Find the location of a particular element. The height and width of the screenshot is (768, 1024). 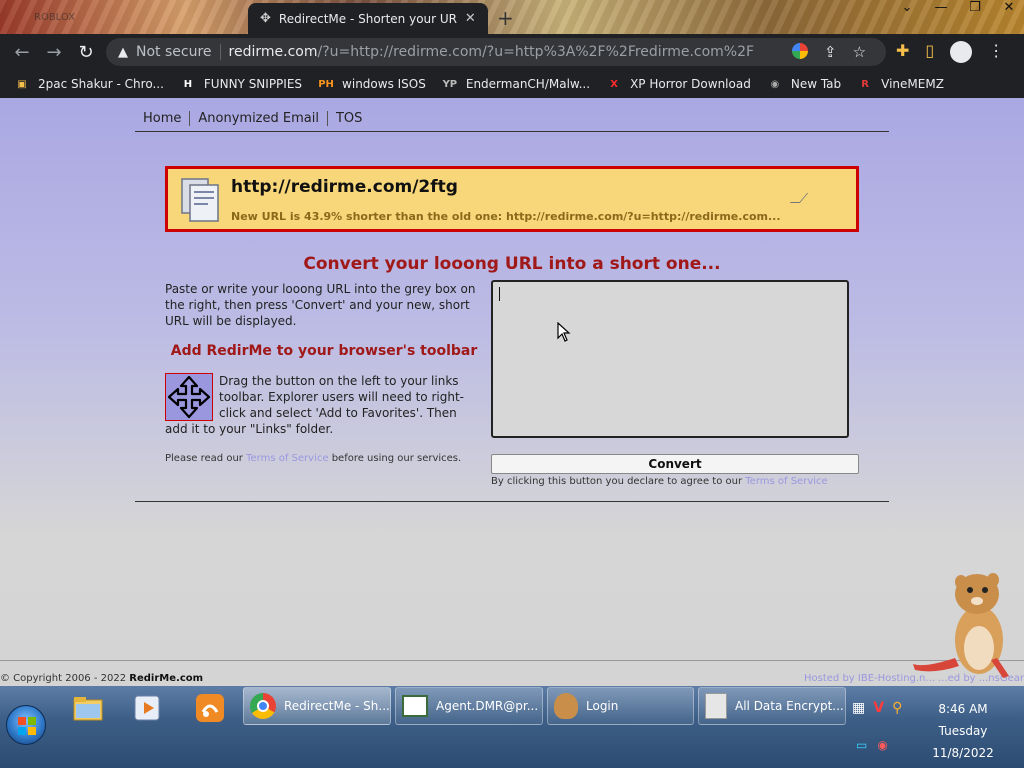

bookmark-label: New Tab is located at coordinates (816, 84).